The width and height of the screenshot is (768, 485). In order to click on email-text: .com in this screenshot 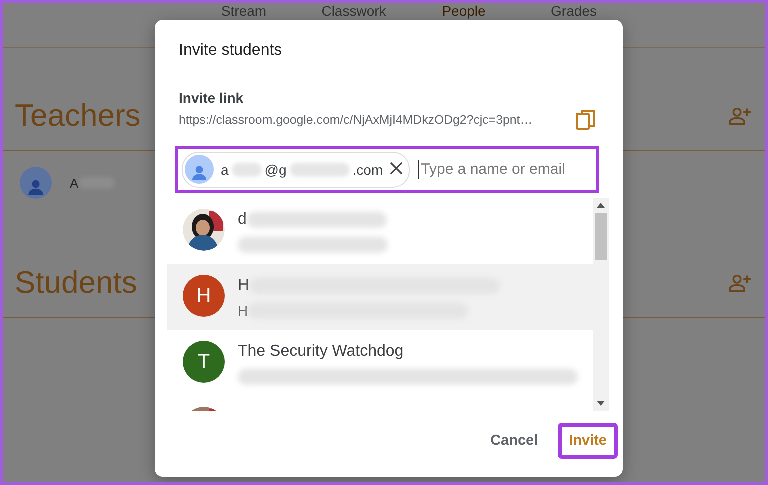, I will do `click(368, 170)`.